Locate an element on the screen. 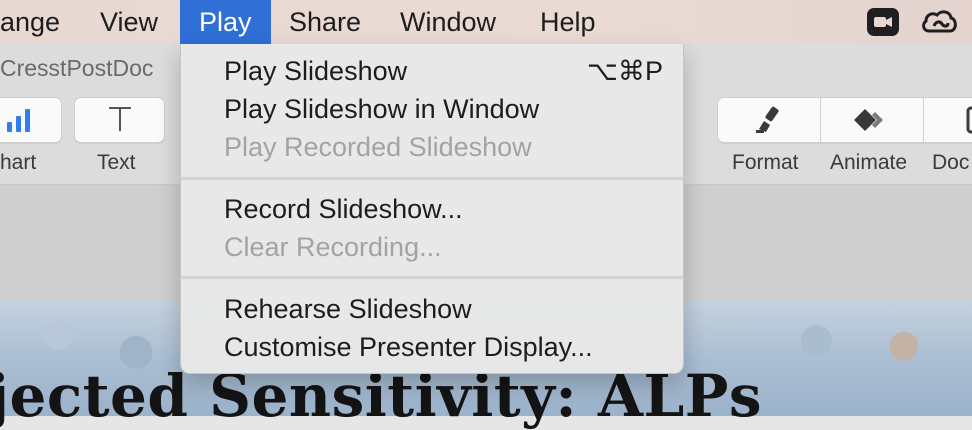 This screenshot has width=972, height=430. menu-play: Play is located at coordinates (225, 22).